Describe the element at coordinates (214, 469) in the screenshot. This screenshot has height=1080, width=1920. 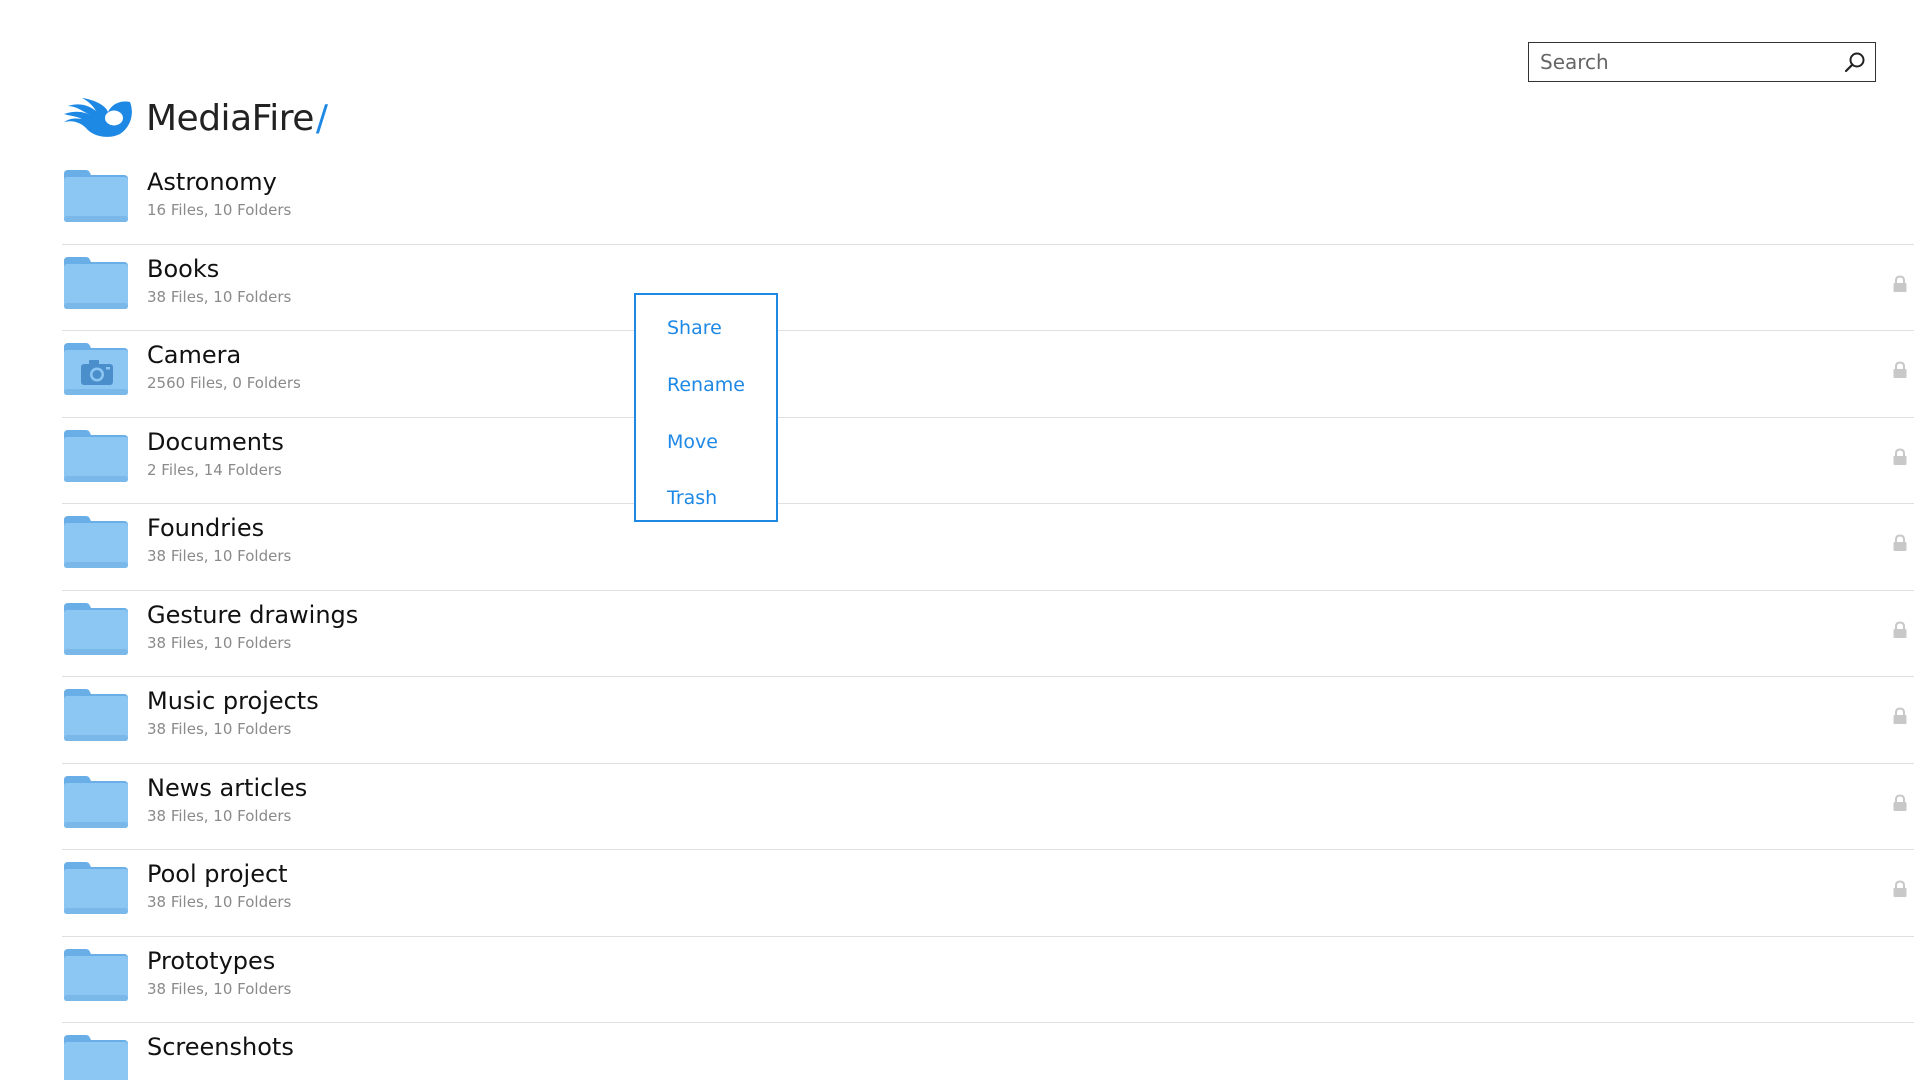
I see `folder-meta: 2 Files, 14 Folders` at that location.